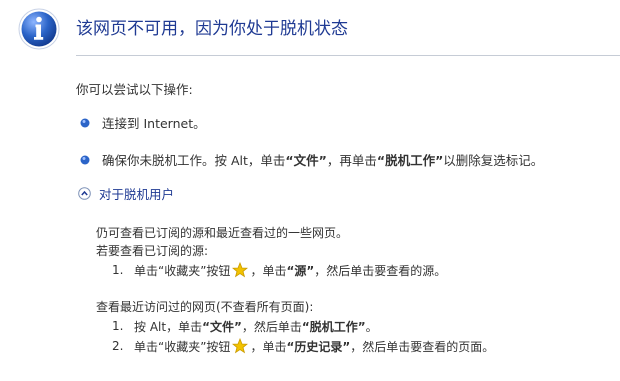 The width and height of the screenshot is (620, 381). I want to click on recent-step-2: 2. 单击“收藏夹”按钮 ，单击 “历史记录” ，然后单击要查看的页面。, so click(295, 346).